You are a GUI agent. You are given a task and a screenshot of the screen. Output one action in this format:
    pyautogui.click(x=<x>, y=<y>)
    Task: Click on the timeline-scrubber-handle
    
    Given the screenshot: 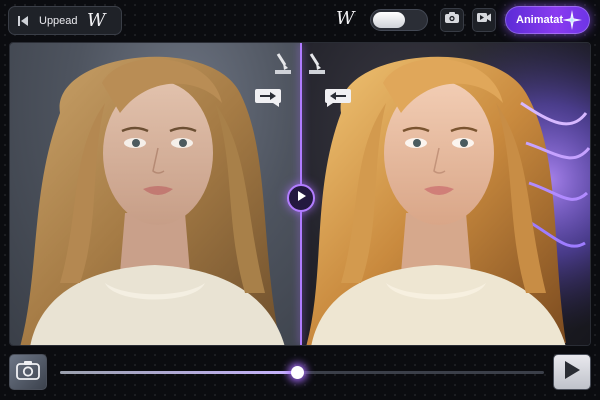 What is the action you would take?
    pyautogui.click(x=298, y=372)
    